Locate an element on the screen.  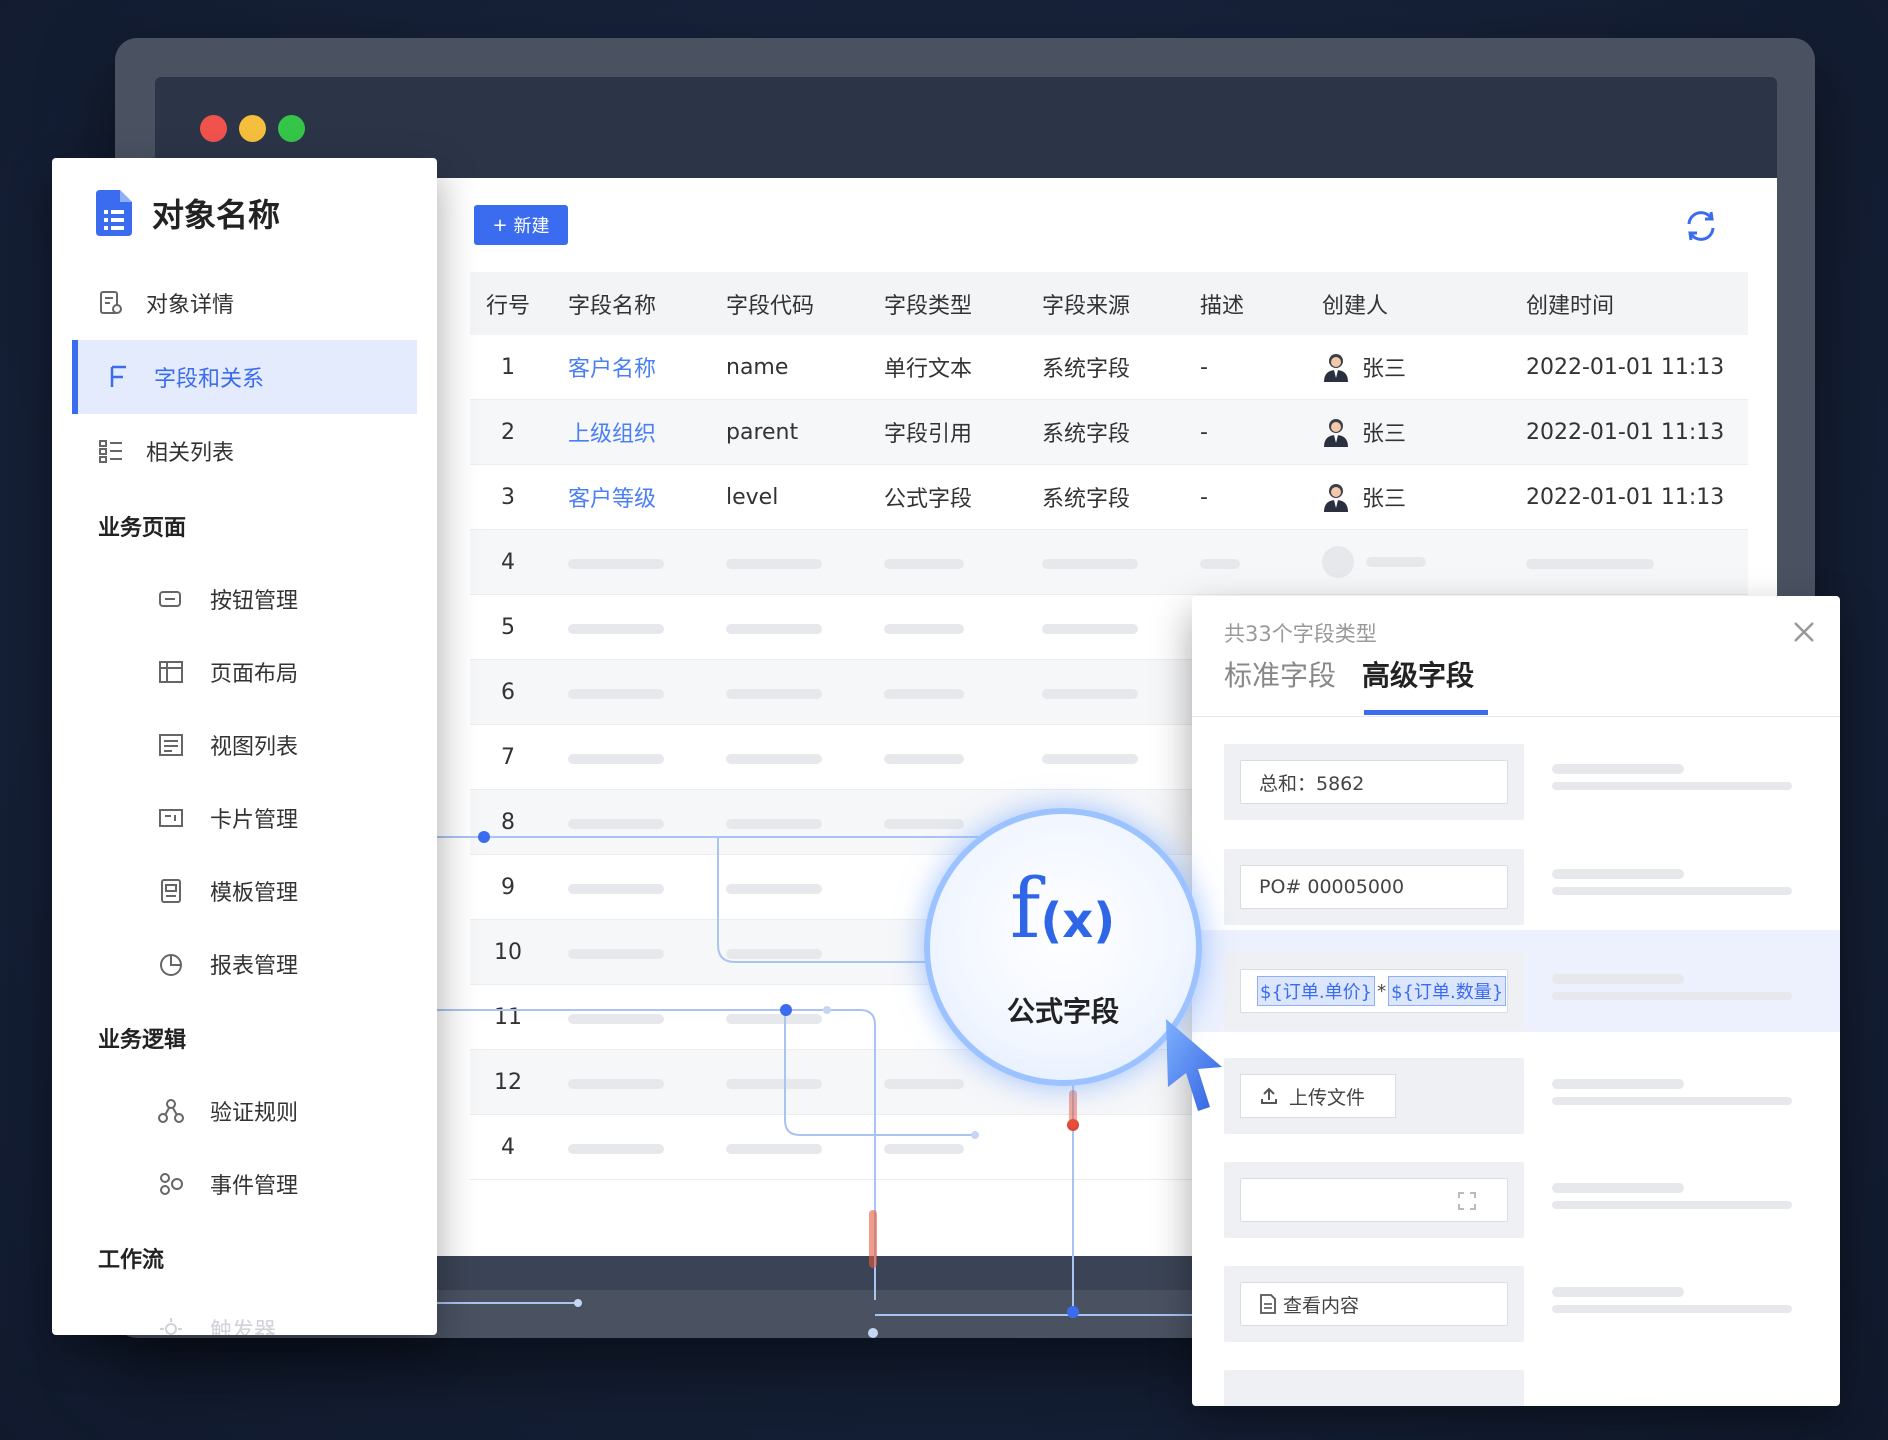
close-icon is located at coordinates (1804, 632).